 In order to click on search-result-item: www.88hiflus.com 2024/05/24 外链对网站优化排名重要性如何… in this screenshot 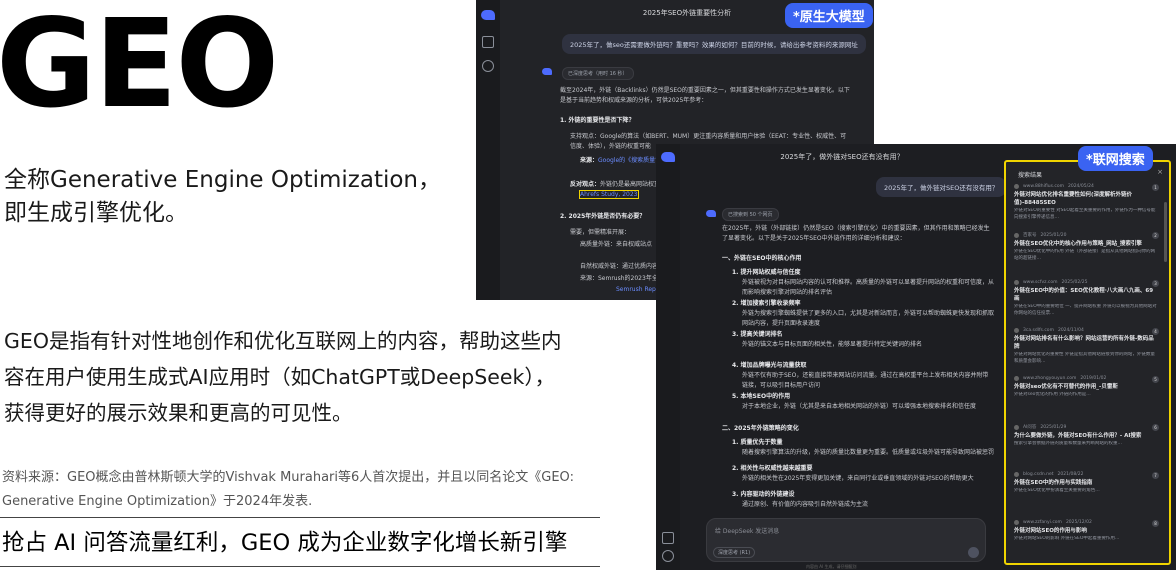, I will do `click(1086, 202)`.